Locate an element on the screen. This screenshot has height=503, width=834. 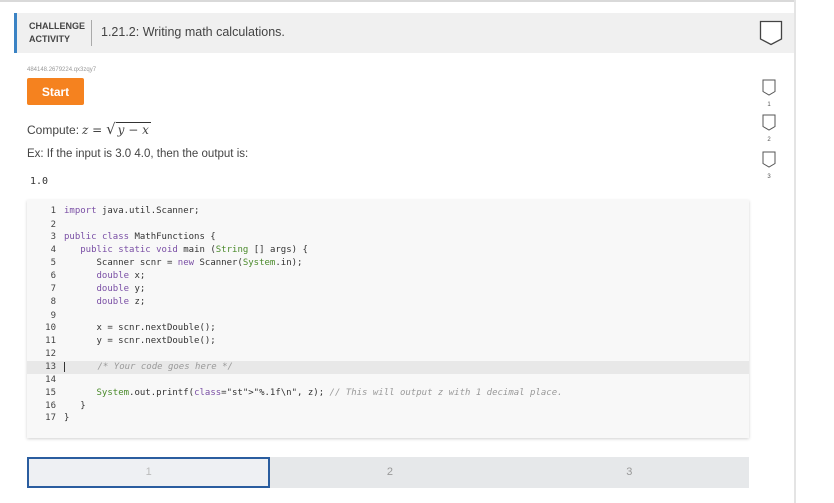
formula: z = √ y − x is located at coordinates (116, 129).